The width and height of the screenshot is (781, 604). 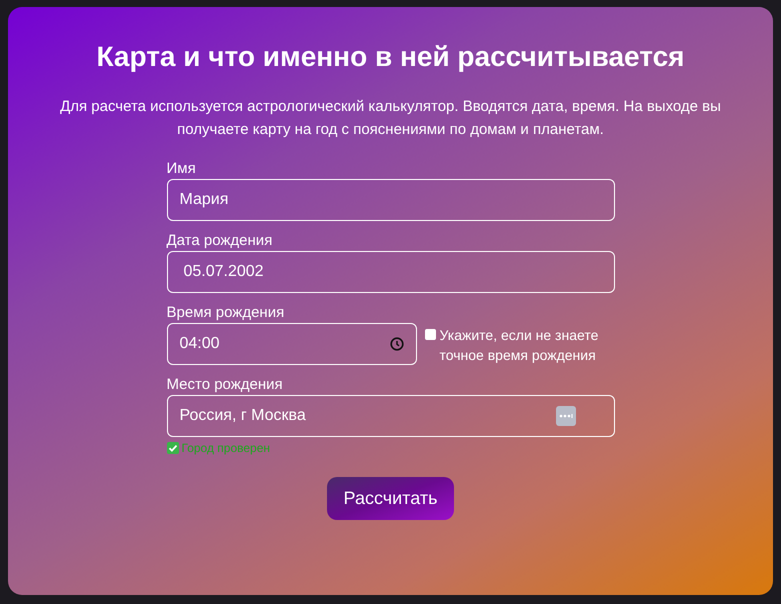 I want to click on text-input-field: Мария, so click(x=390, y=200).